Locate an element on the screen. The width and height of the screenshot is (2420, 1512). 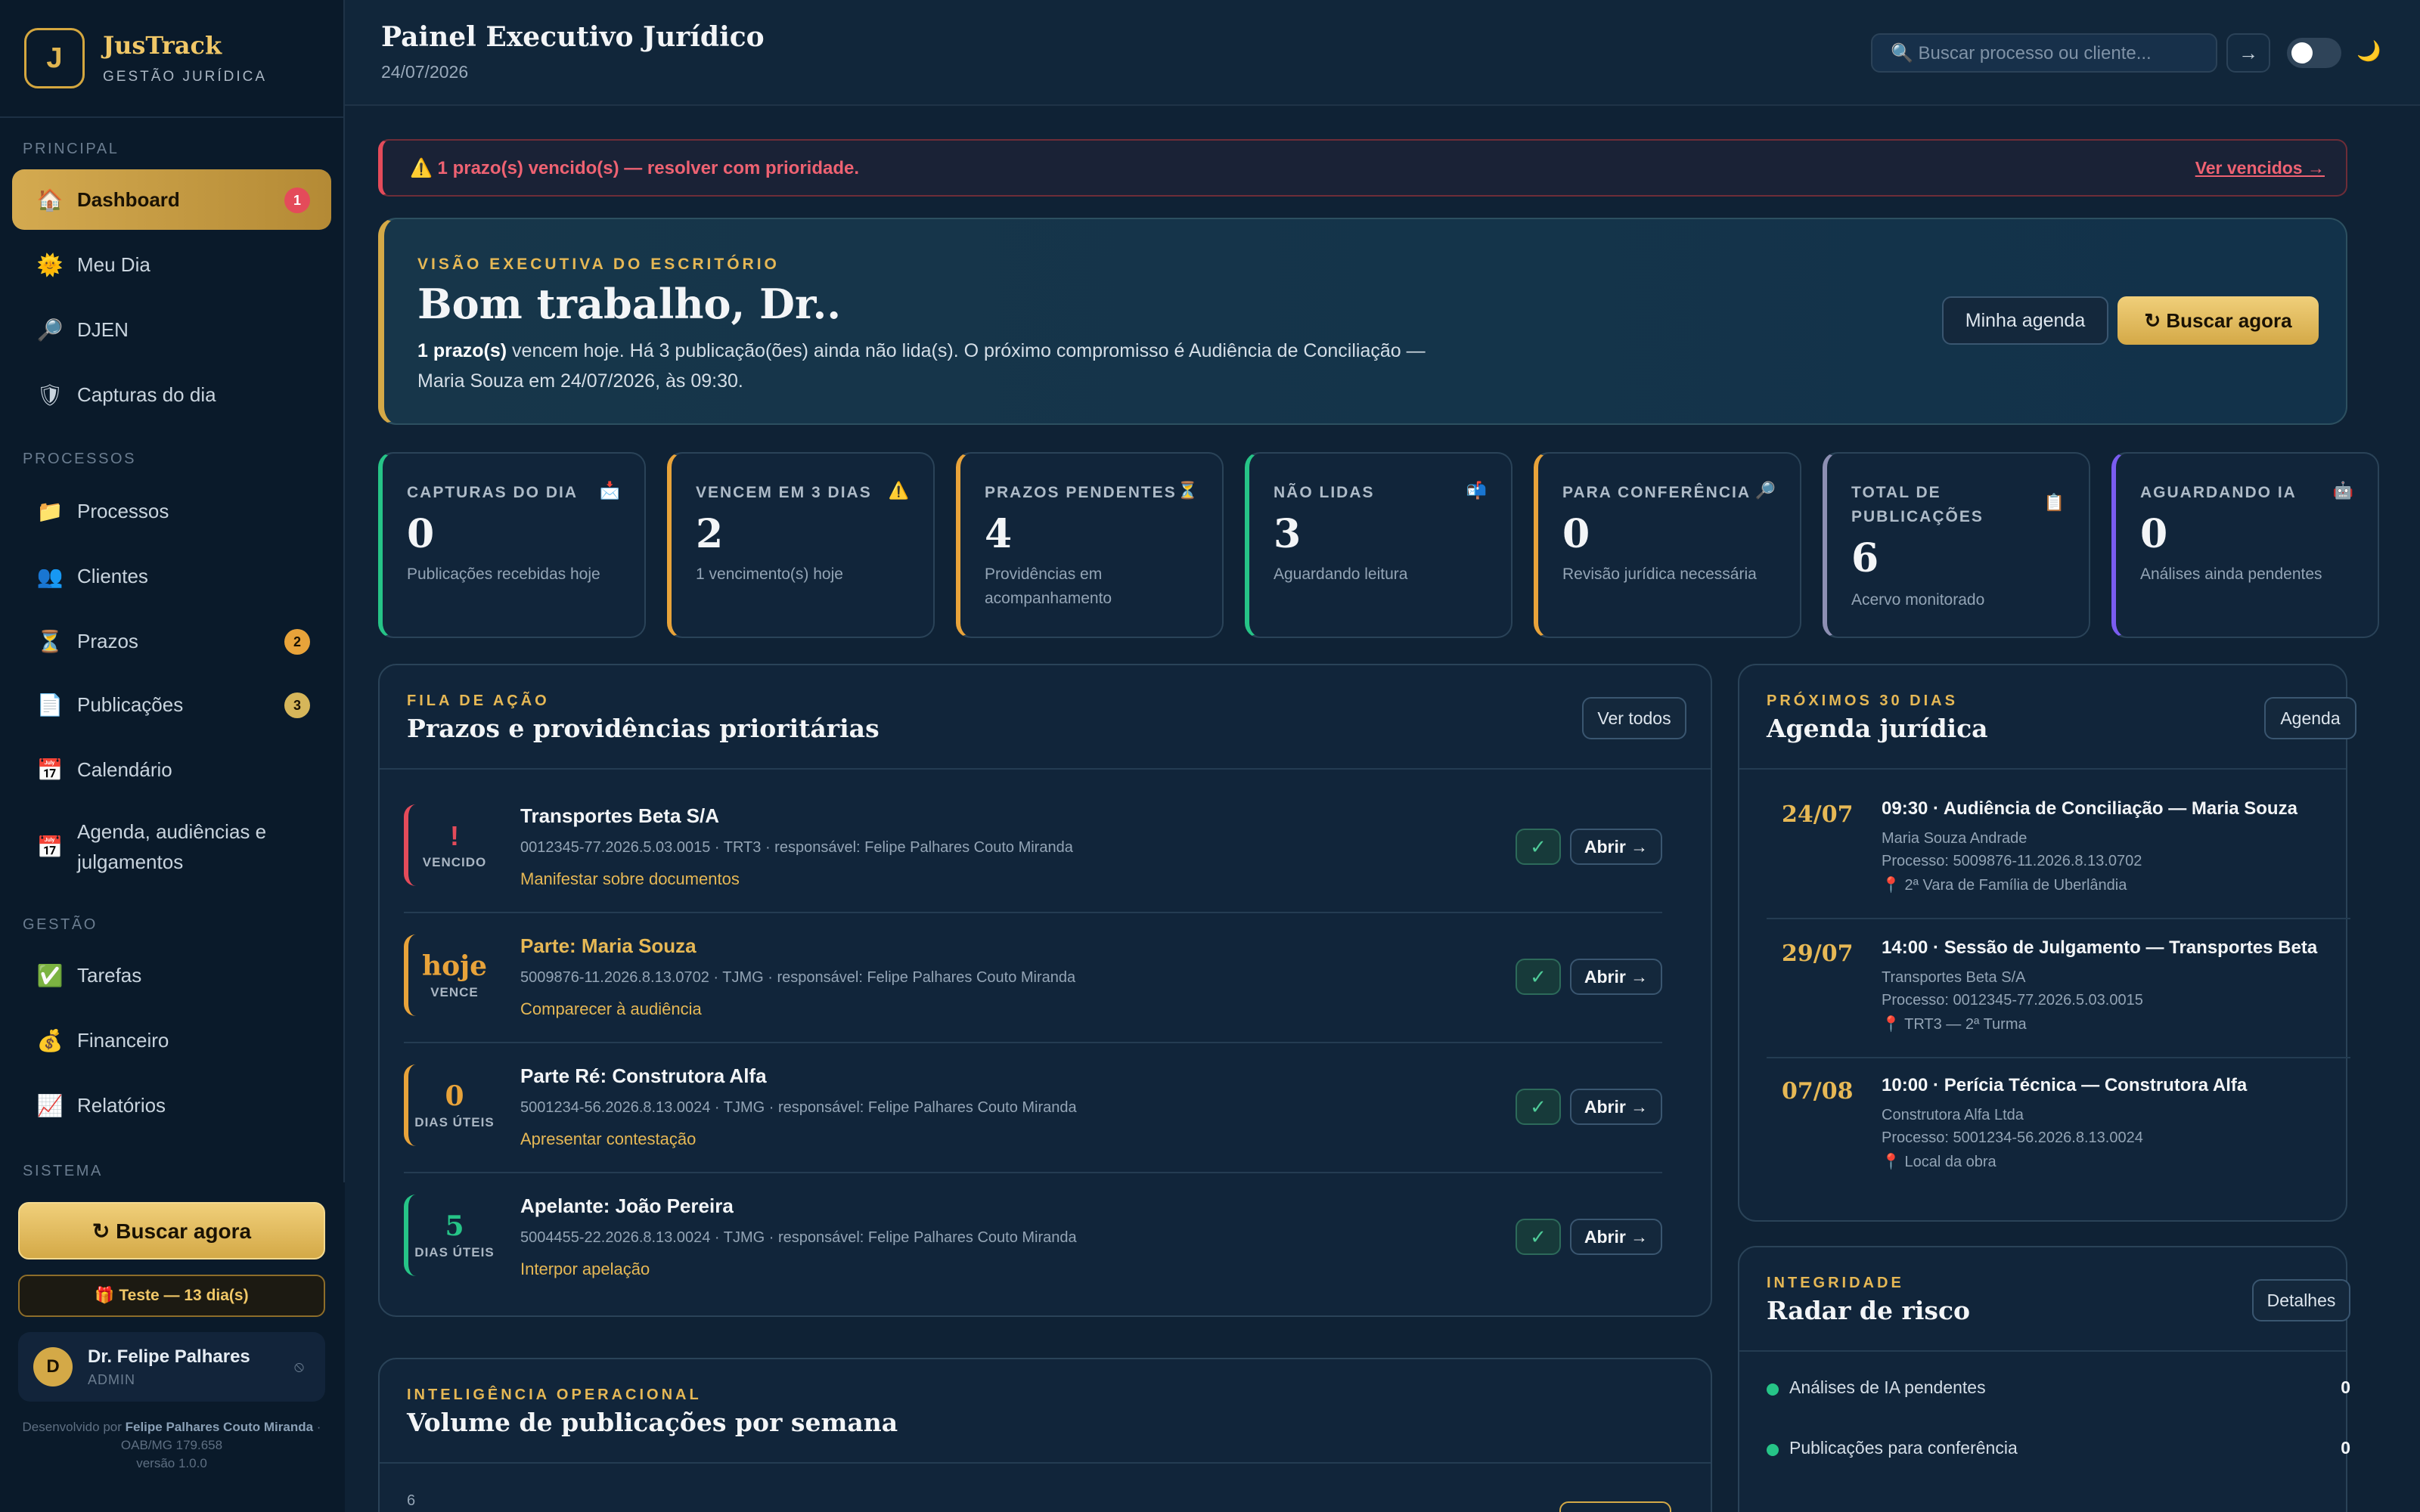
event-party: Transportes Beta S/A is located at coordinates (1954, 977).